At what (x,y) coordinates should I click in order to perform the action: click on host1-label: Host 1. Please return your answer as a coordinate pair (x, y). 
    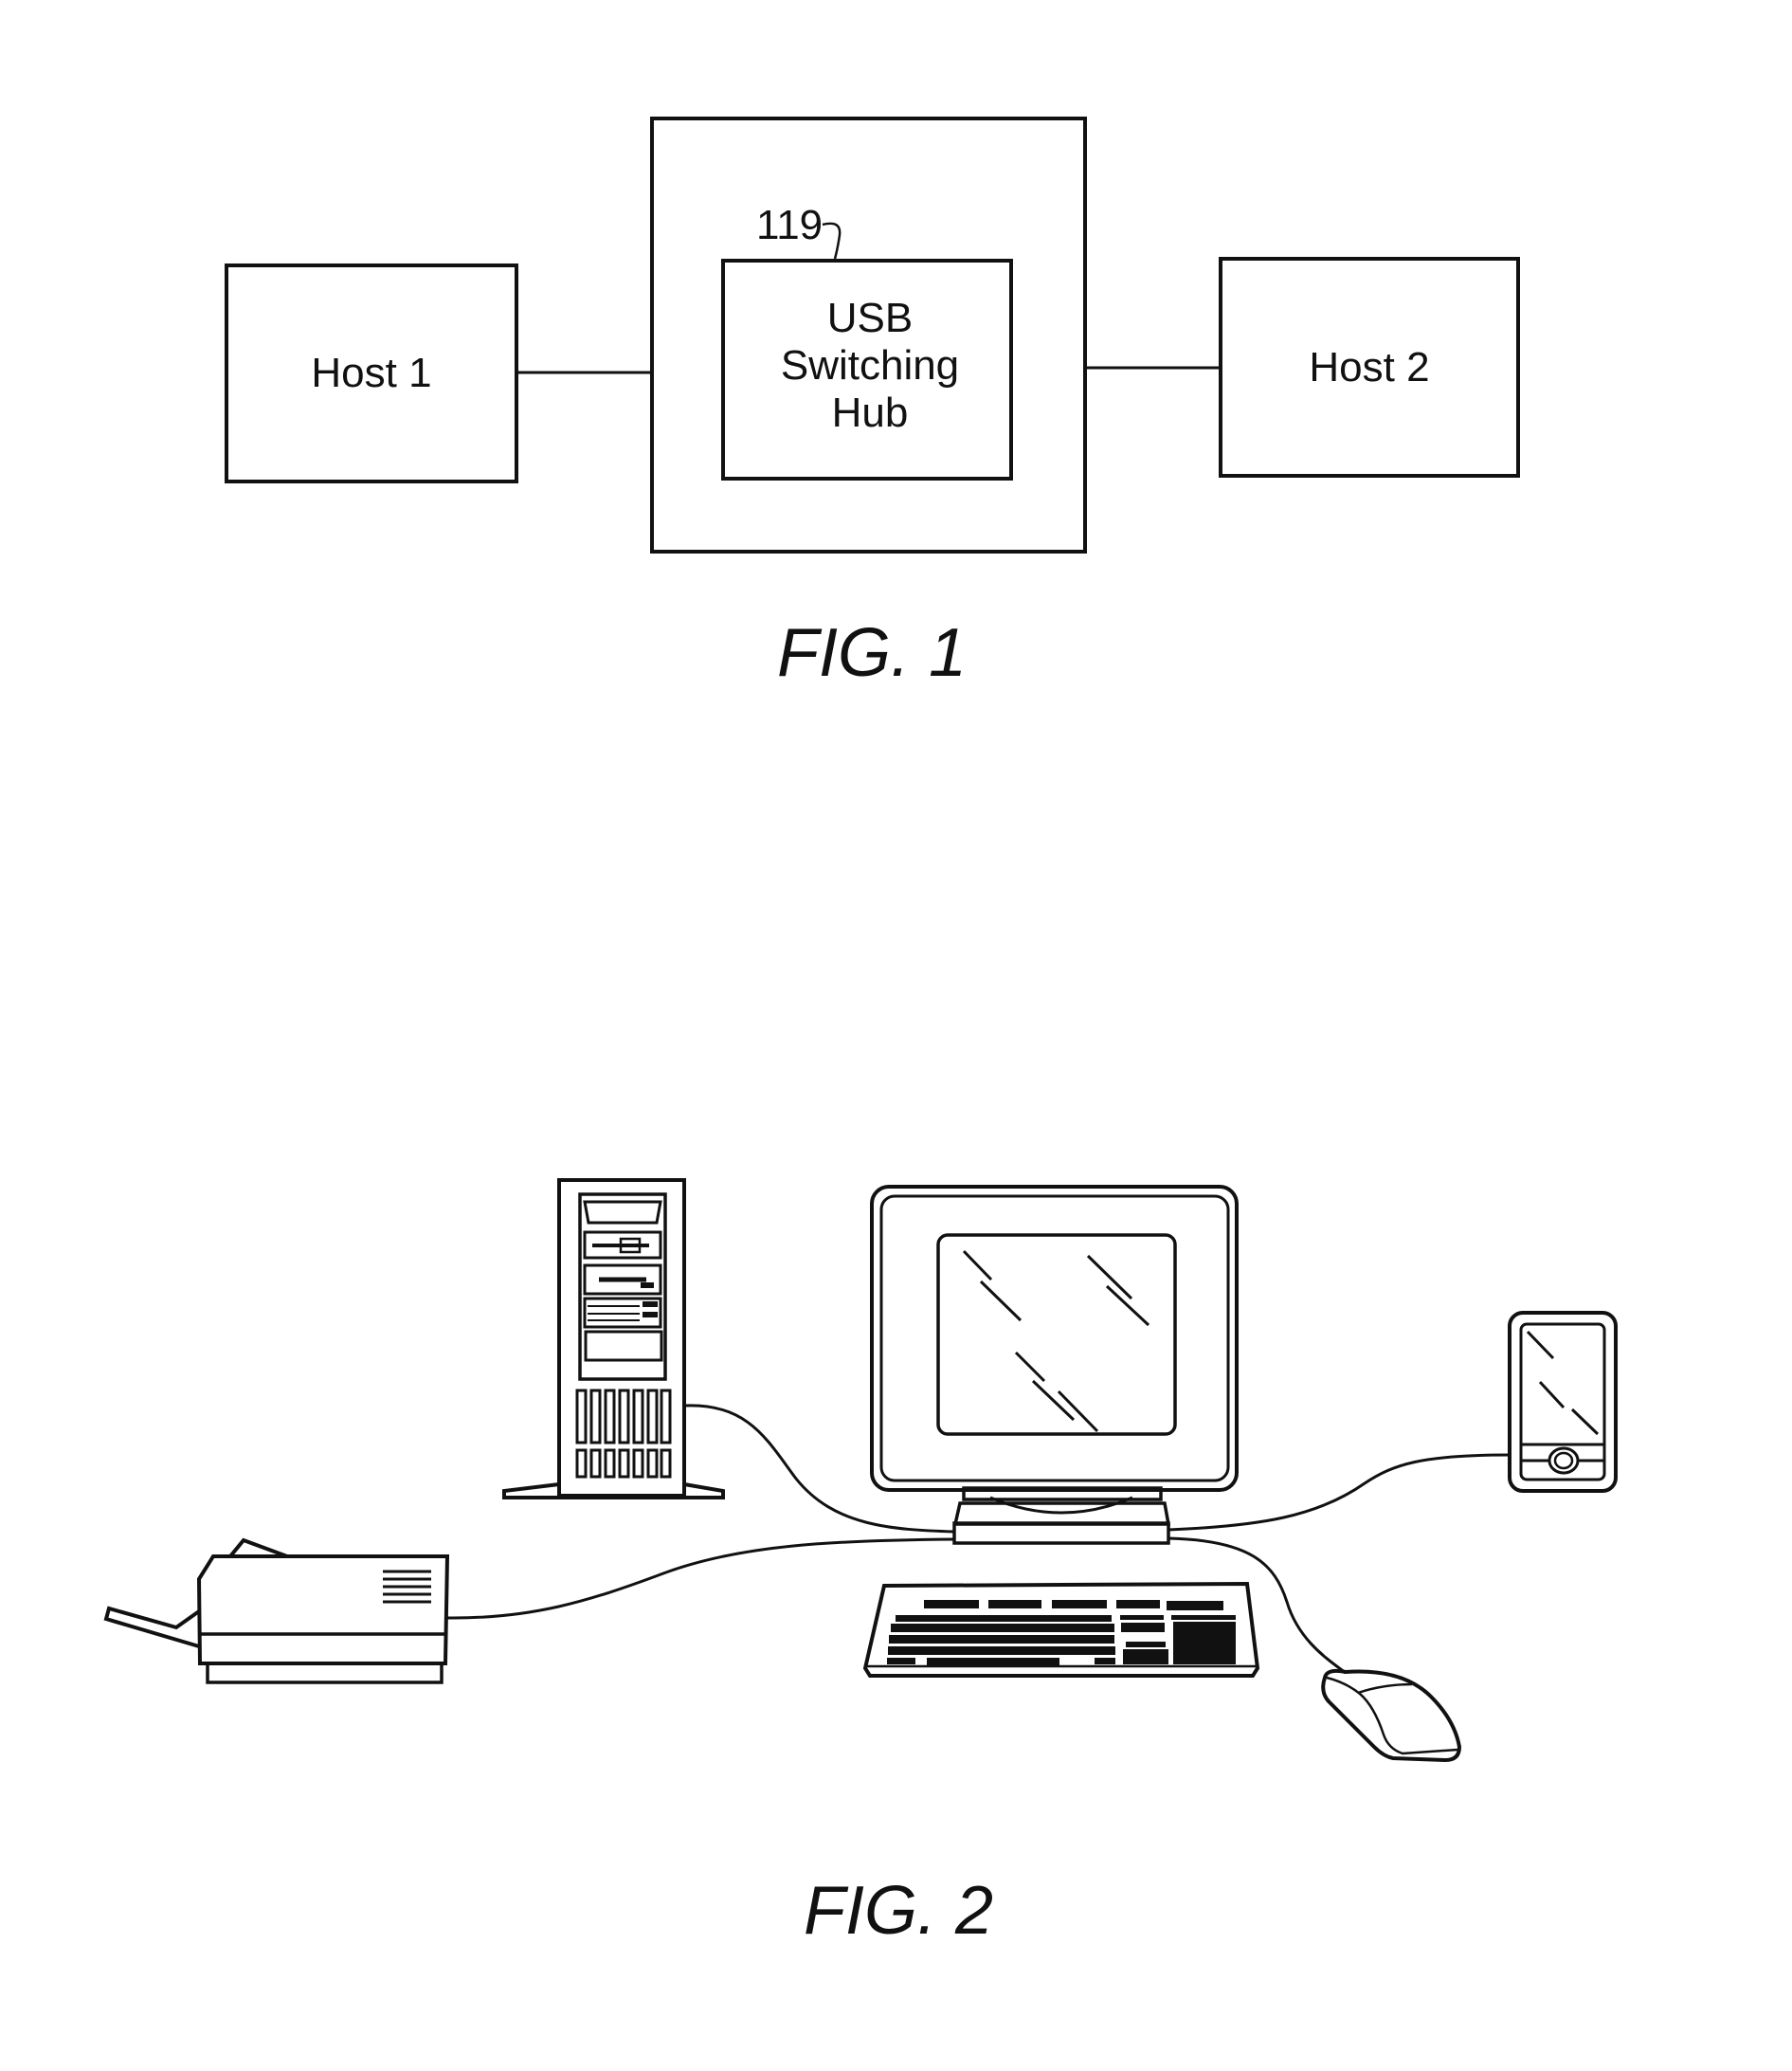
    Looking at the image, I should click on (371, 373).